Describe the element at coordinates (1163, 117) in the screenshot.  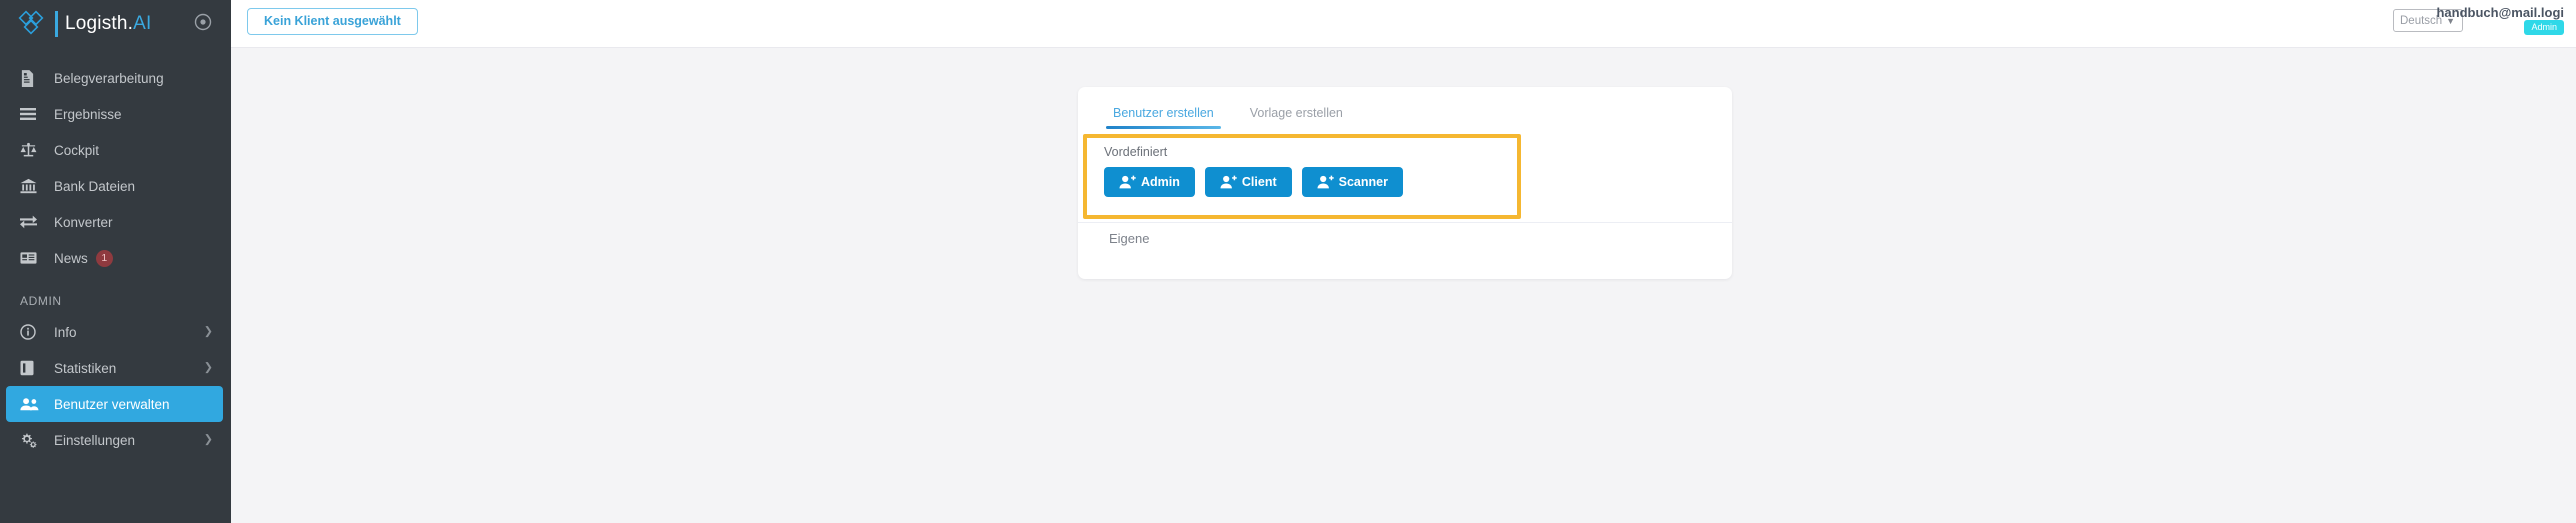
I see `tab-benutzer-erstellen: Benutzer erstellen` at that location.